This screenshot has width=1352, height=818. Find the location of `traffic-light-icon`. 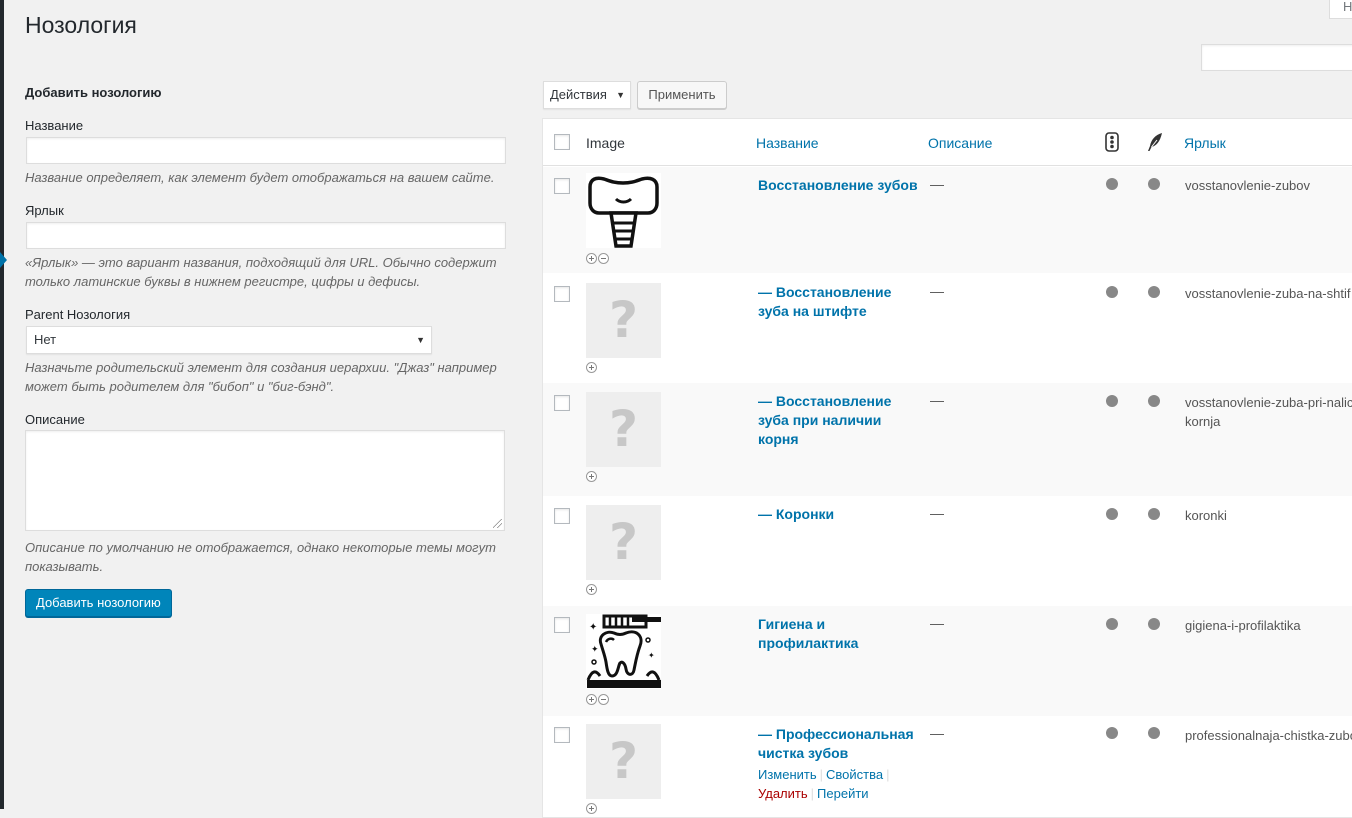

traffic-light-icon is located at coordinates (1112, 143).